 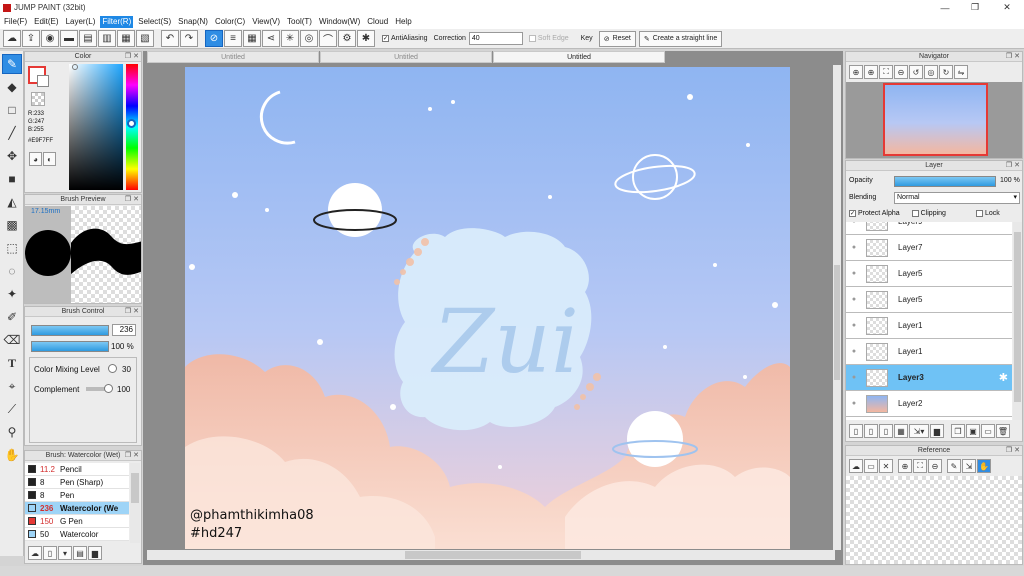 What do you see at coordinates (915, 213) in the screenshot?
I see `clipping-checkbox` at bounding box center [915, 213].